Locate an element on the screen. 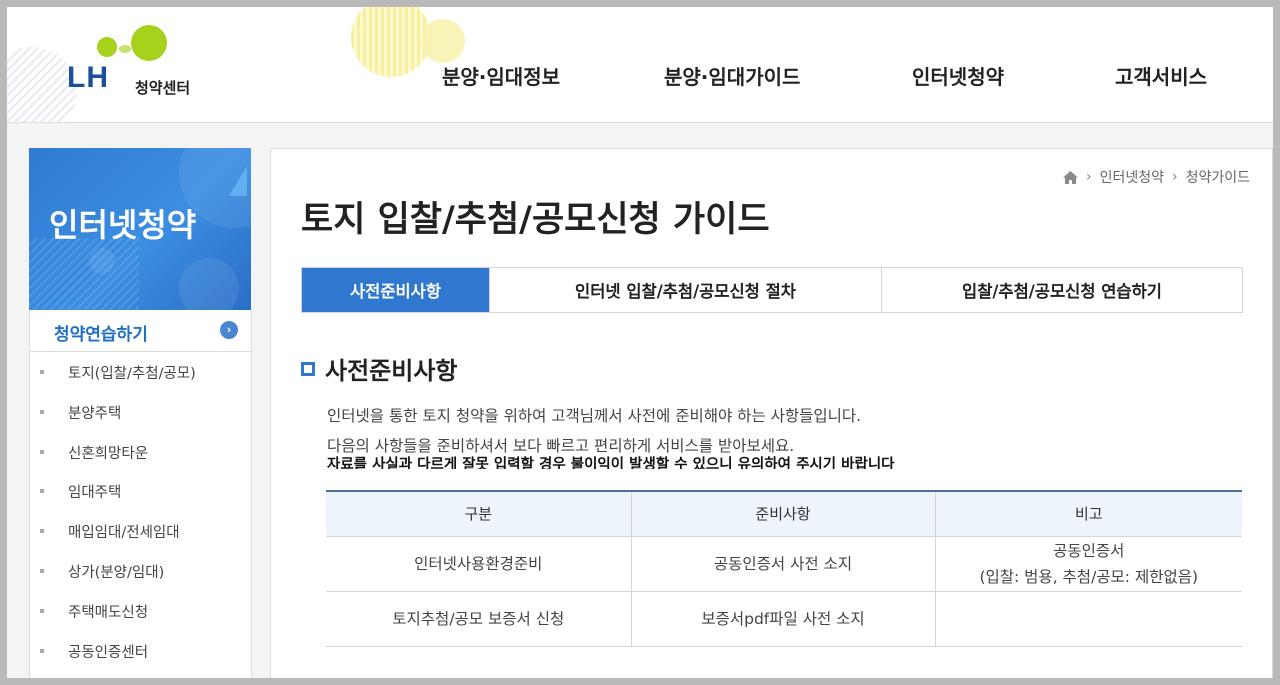 Image resolution: width=1280 pixels, height=685 pixels. tab-bar: 사전준비사항 인터넷 입찰/추첨/공모신청 절차 입찰/추첨/공모신청 연습하기 is located at coordinates (772, 290).